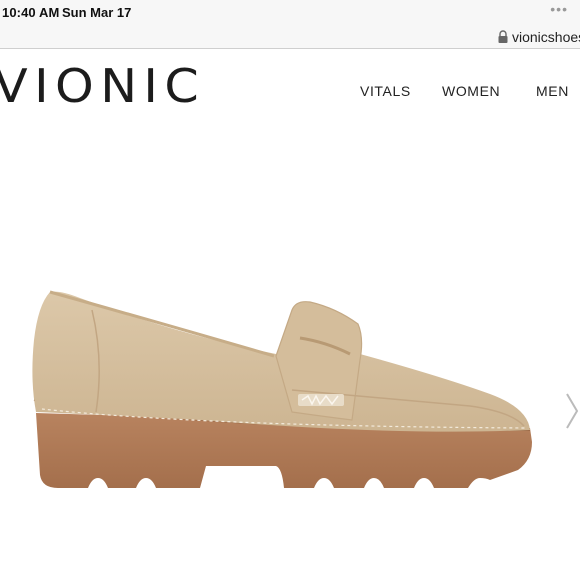  What do you see at coordinates (321, 400) in the screenshot?
I see `hardware-logo` at bounding box center [321, 400].